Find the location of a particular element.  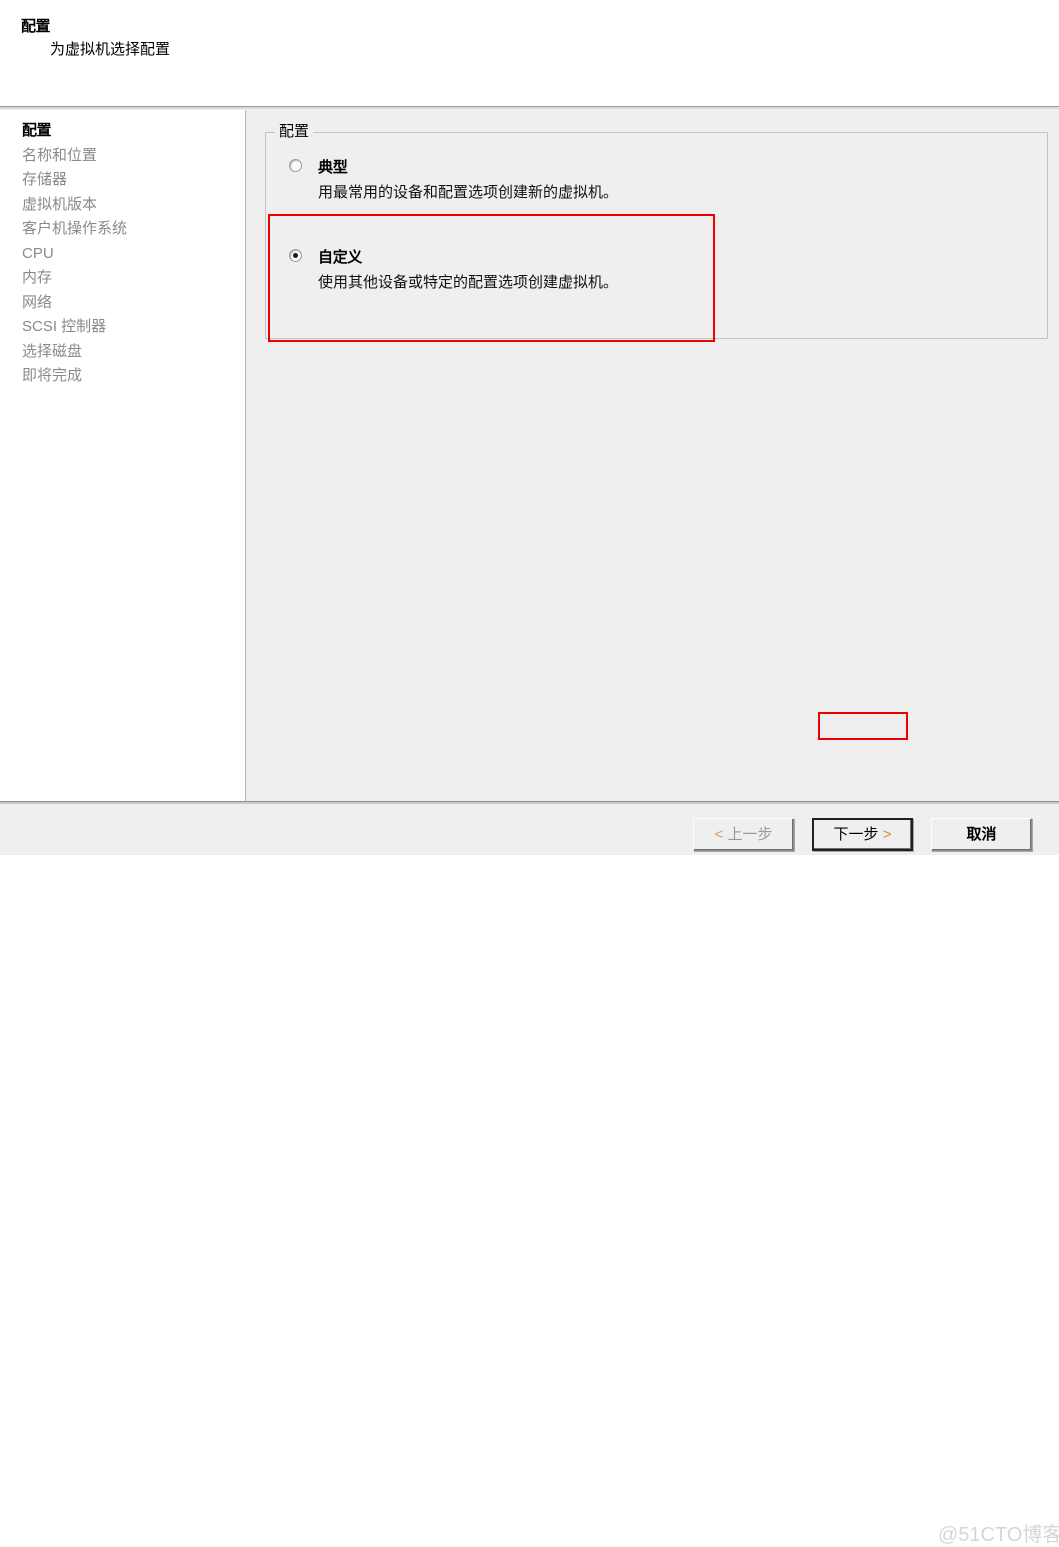

sidebar-item-guest-os: 客户机操作系统 is located at coordinates (129, 229).